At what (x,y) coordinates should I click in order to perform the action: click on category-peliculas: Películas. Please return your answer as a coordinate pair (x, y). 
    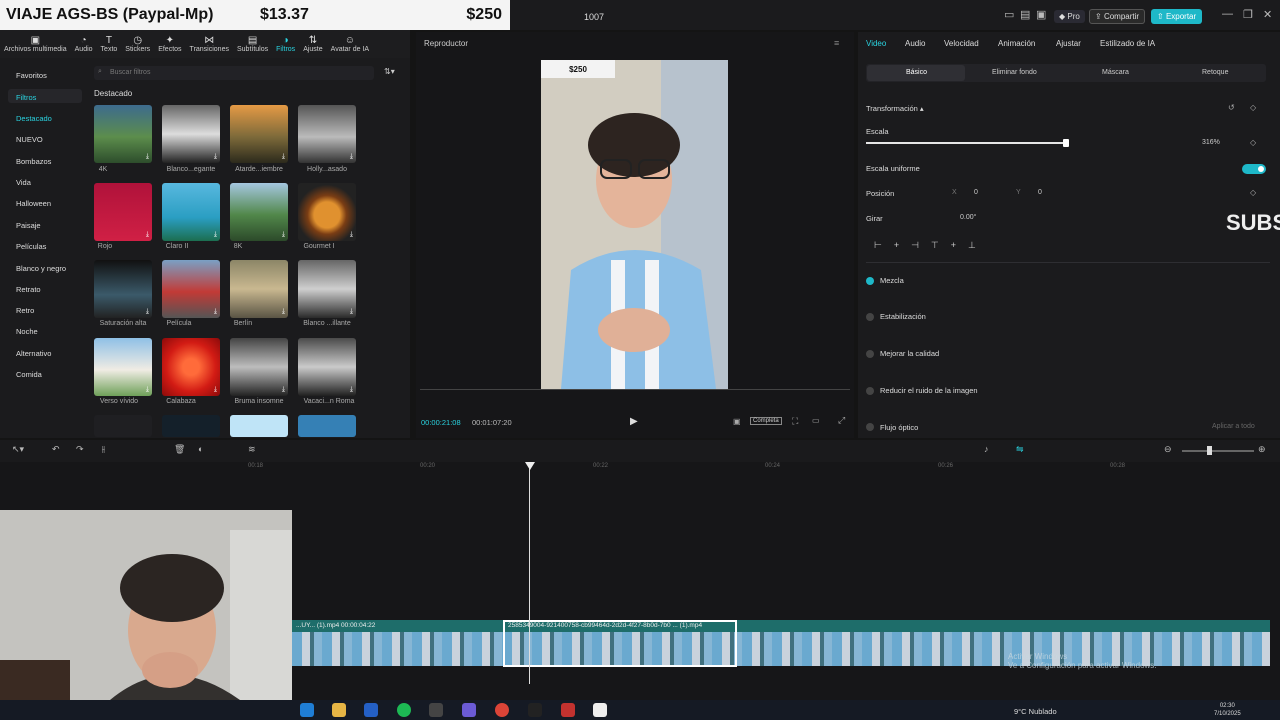
    Looking at the image, I should click on (31, 246).